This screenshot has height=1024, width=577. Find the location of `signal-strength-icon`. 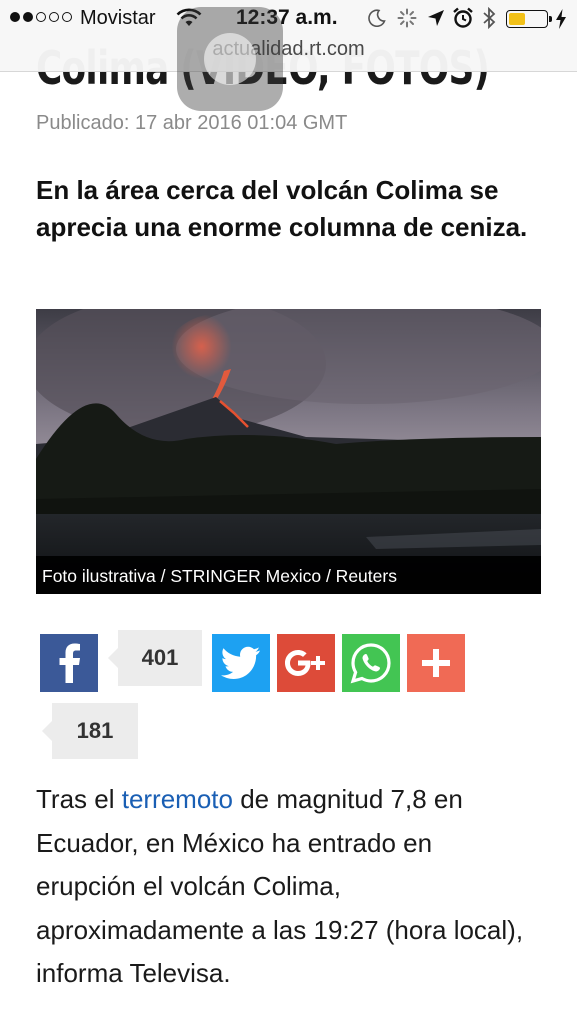

signal-strength-icon is located at coordinates (41, 17).